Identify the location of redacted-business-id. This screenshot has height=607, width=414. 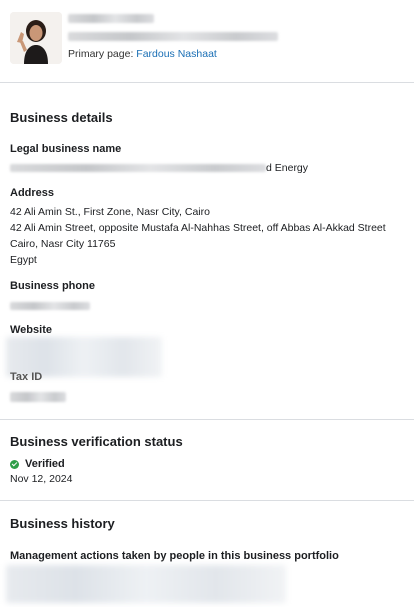
(173, 36).